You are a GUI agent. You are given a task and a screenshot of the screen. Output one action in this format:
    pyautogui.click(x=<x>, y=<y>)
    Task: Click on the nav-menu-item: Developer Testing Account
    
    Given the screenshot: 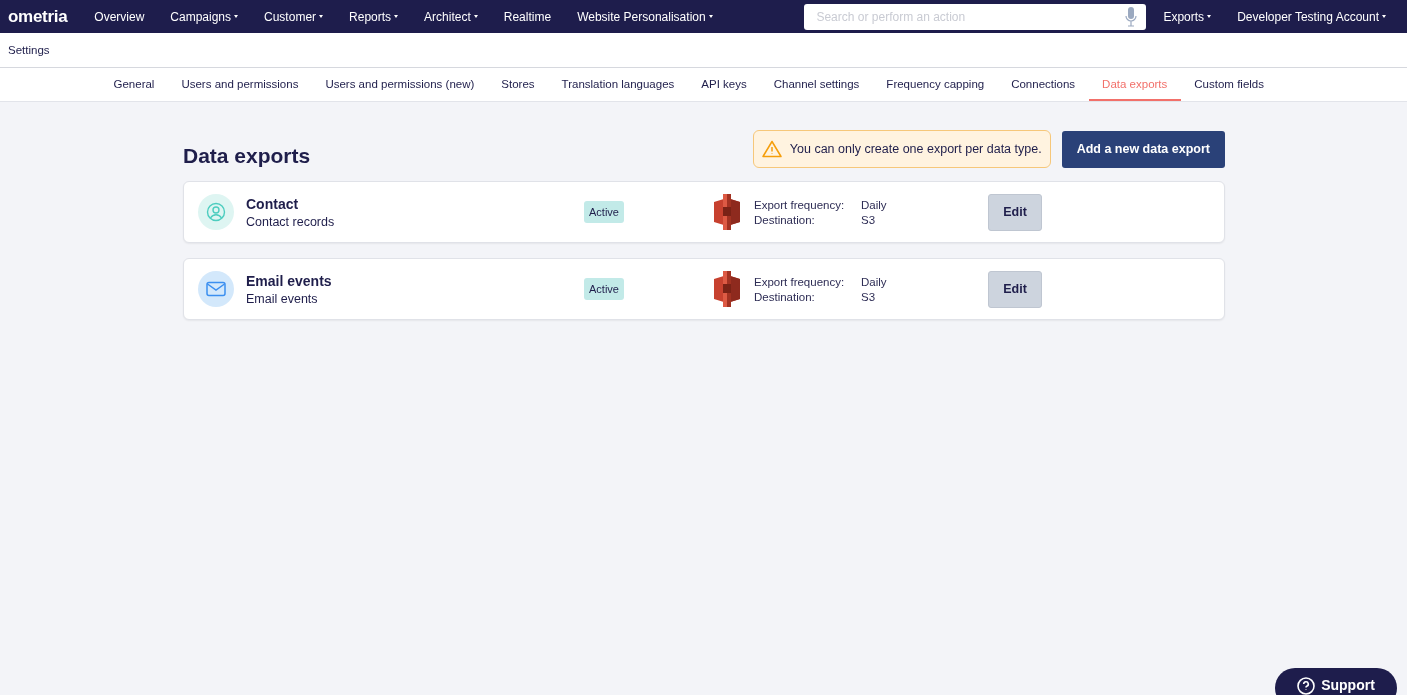 What is the action you would take?
    pyautogui.click(x=1311, y=16)
    